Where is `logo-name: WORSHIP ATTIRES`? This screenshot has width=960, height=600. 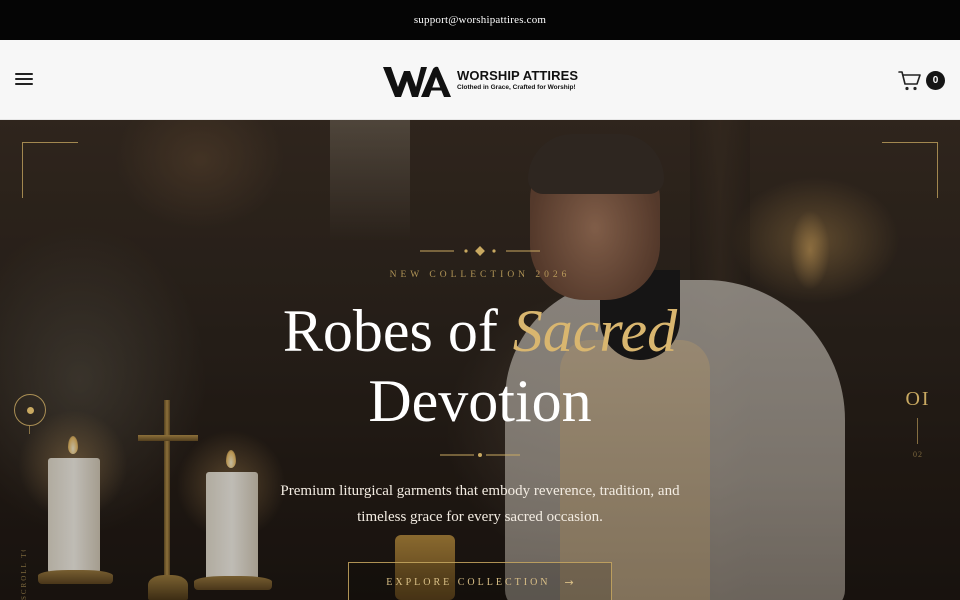
logo-name: WORSHIP ATTIRES is located at coordinates (518, 75).